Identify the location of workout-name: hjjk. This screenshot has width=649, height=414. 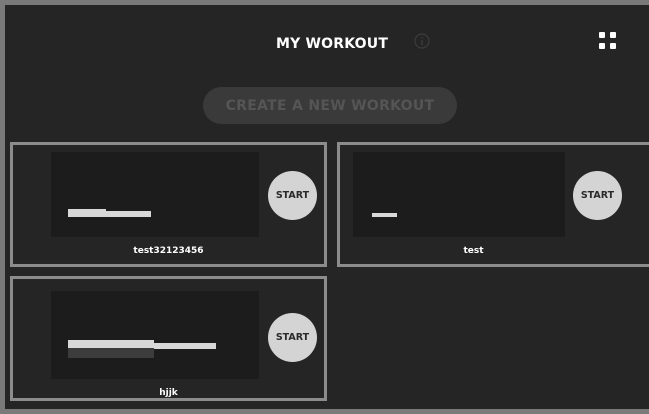
(168, 393).